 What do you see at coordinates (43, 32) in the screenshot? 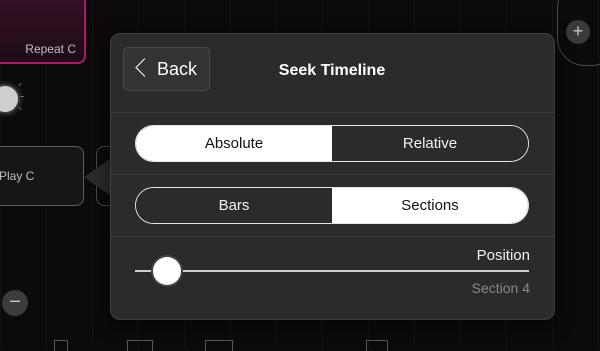
I see `repeat-c-pad: Repeat C` at bounding box center [43, 32].